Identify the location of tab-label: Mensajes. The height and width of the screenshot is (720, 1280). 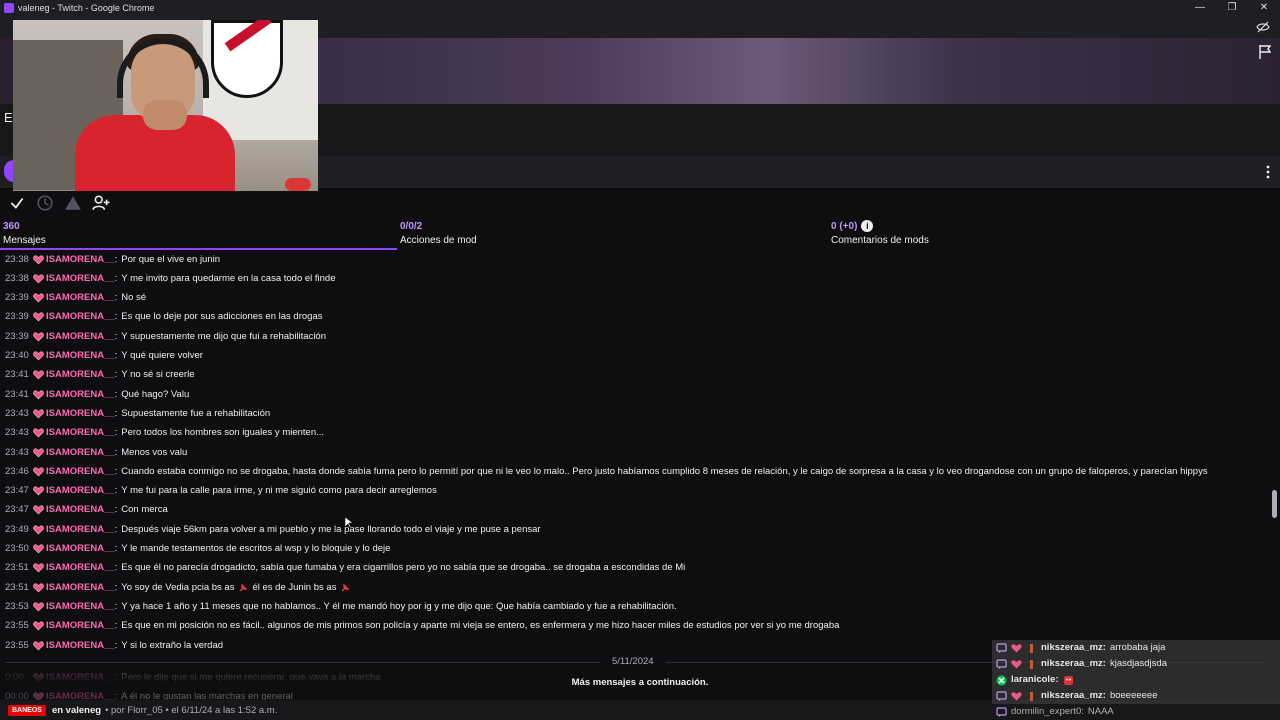
(24, 240).